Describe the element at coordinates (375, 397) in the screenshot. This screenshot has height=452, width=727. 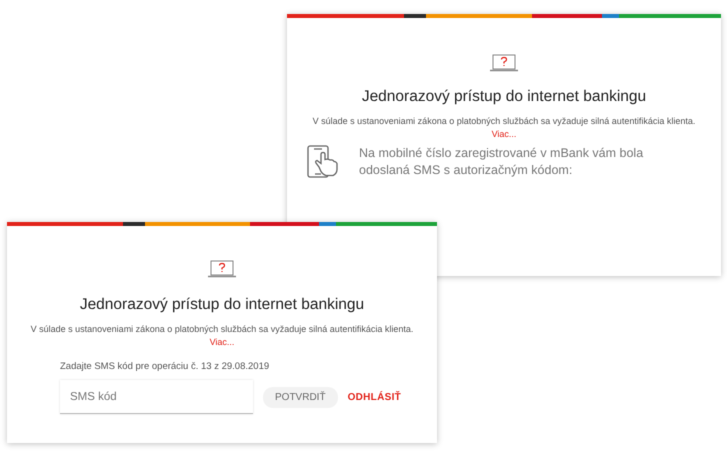
I see `logout-link: ODHLÁSIŤ` at that location.